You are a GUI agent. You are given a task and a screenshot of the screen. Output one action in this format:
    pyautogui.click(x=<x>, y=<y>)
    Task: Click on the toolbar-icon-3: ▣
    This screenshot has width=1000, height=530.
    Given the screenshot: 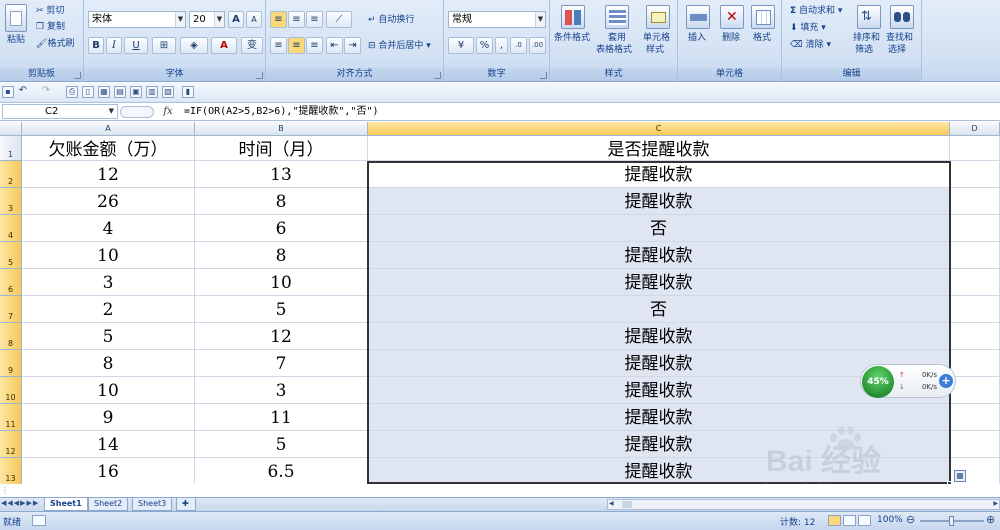 What is the action you would take?
    pyautogui.click(x=136, y=92)
    